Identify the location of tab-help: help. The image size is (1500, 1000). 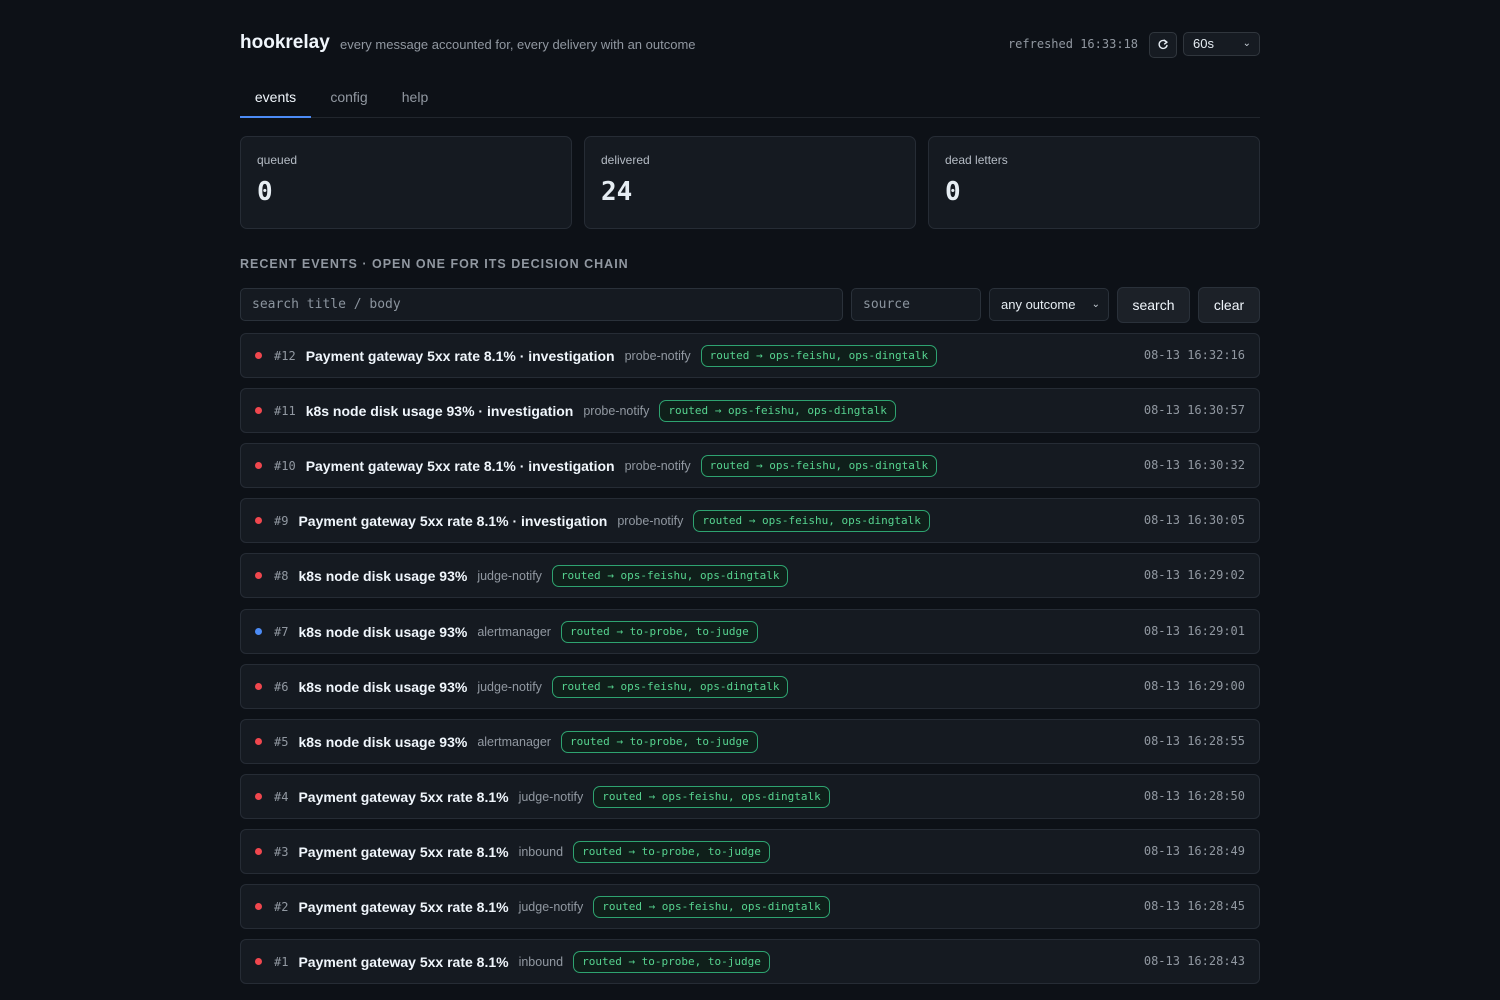
(415, 99).